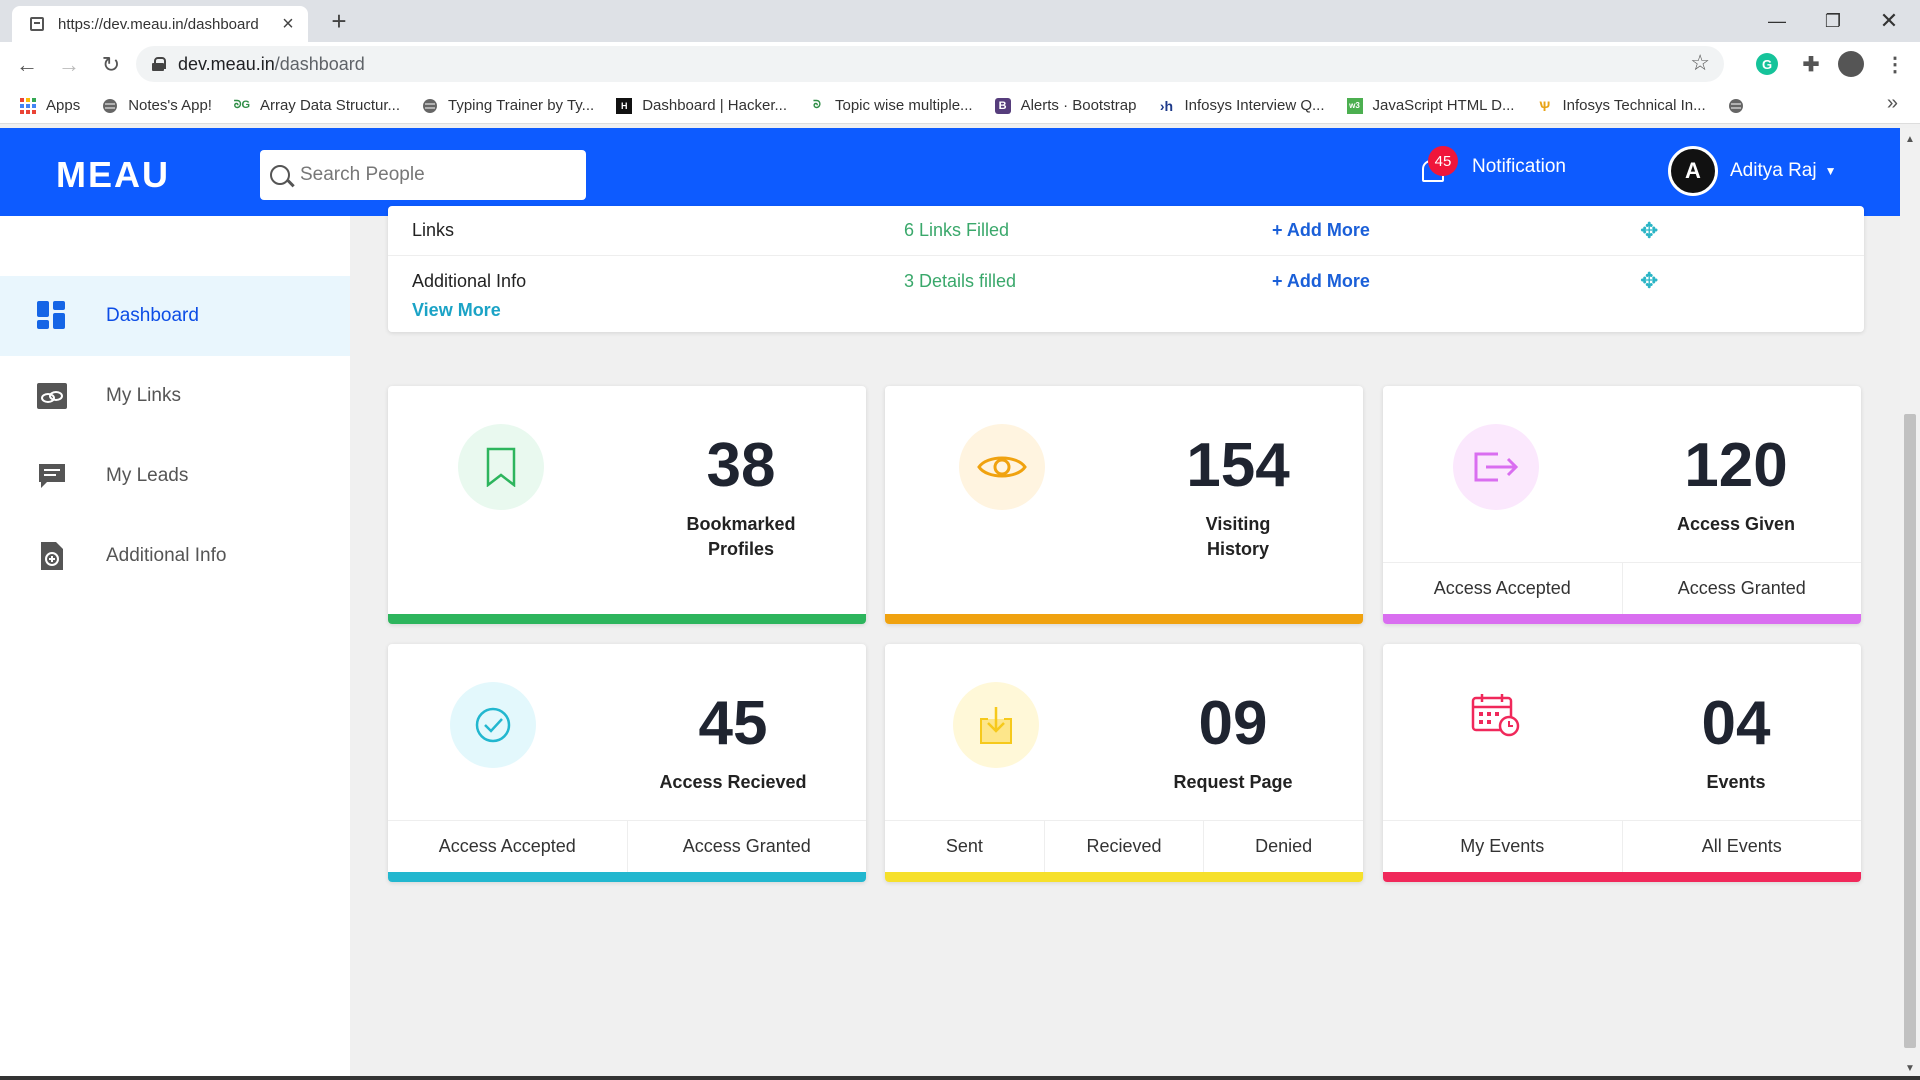 This screenshot has height=1080, width=1920. Describe the element at coordinates (280, 175) in the screenshot. I see `search-icon` at that location.